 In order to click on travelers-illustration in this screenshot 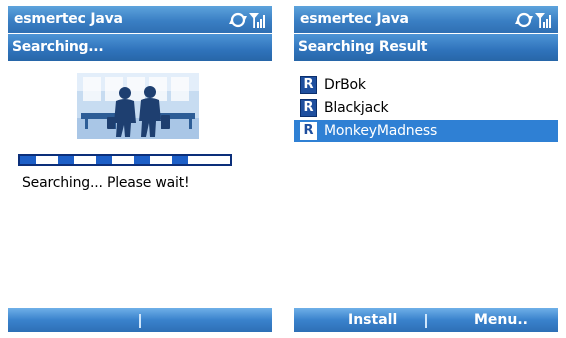, I will do `click(138, 106)`.